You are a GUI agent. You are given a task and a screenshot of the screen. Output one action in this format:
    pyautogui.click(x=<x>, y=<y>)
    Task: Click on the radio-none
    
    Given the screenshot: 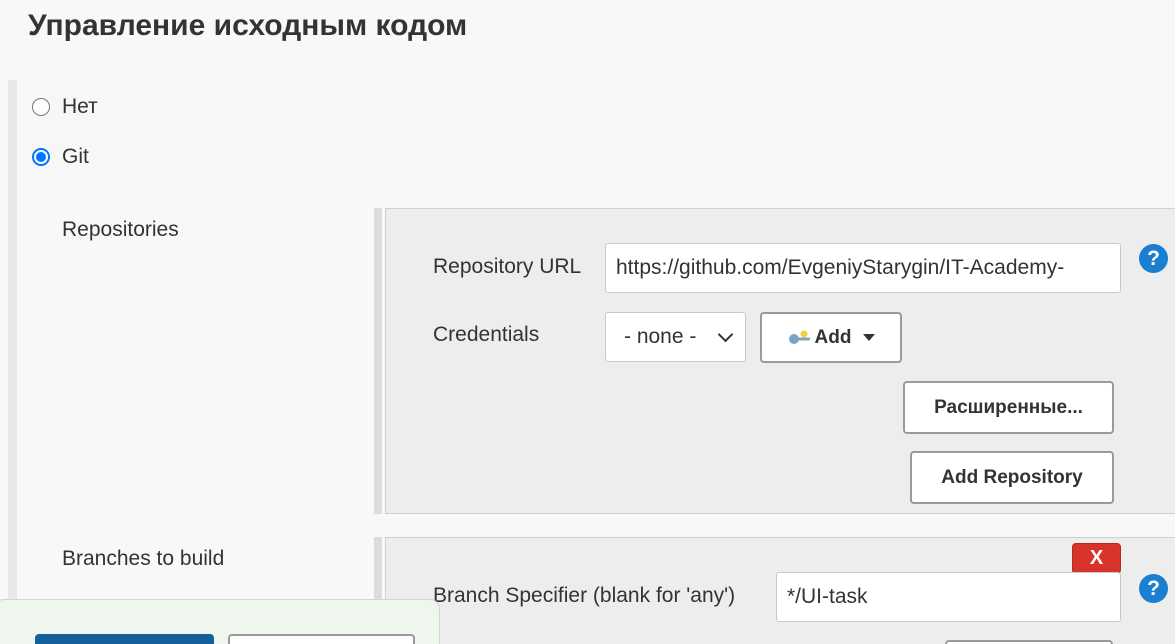 What is the action you would take?
    pyautogui.click(x=41, y=107)
    